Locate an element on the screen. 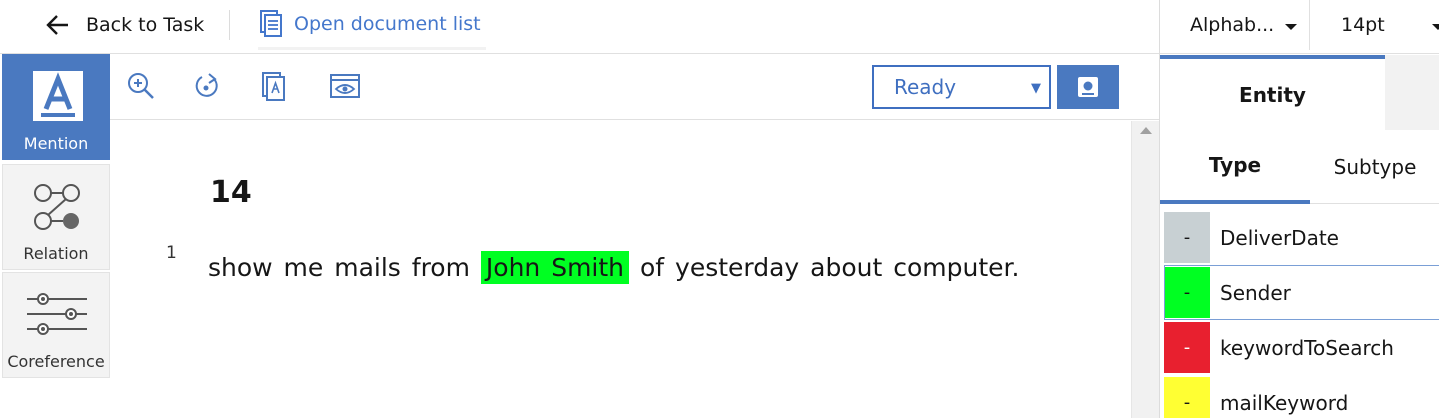 The width and height of the screenshot is (1439, 418). entity-type-name: DeliverDate is located at coordinates (1279, 237).